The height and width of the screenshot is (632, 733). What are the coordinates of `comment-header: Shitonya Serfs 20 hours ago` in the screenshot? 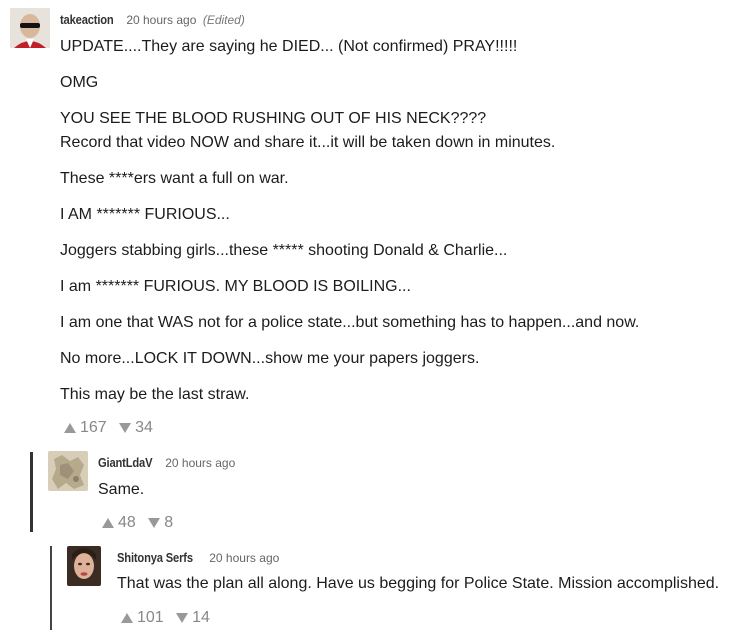 It's located at (198, 558).